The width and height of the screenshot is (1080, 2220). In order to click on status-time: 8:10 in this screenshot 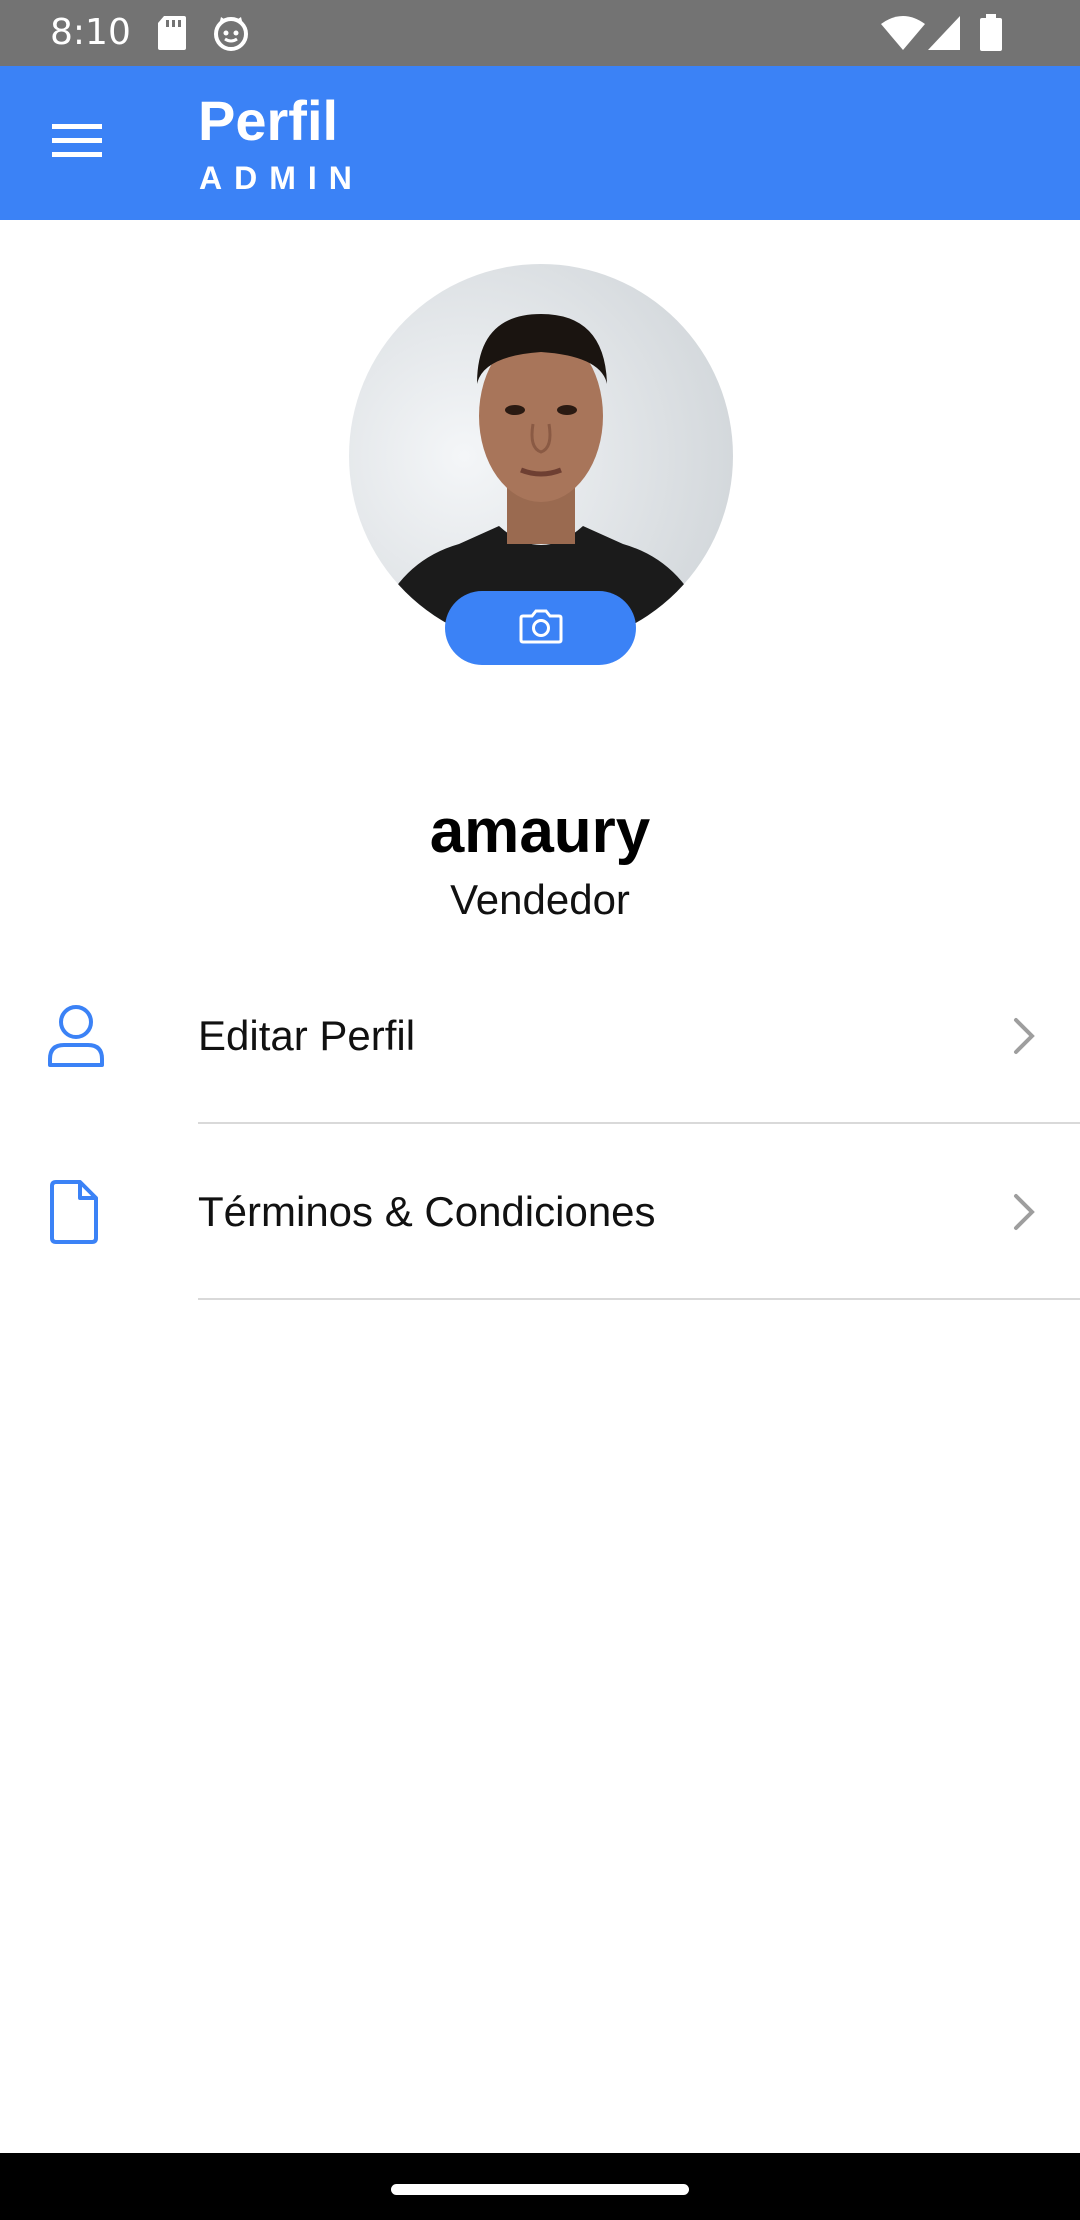, I will do `click(90, 32)`.